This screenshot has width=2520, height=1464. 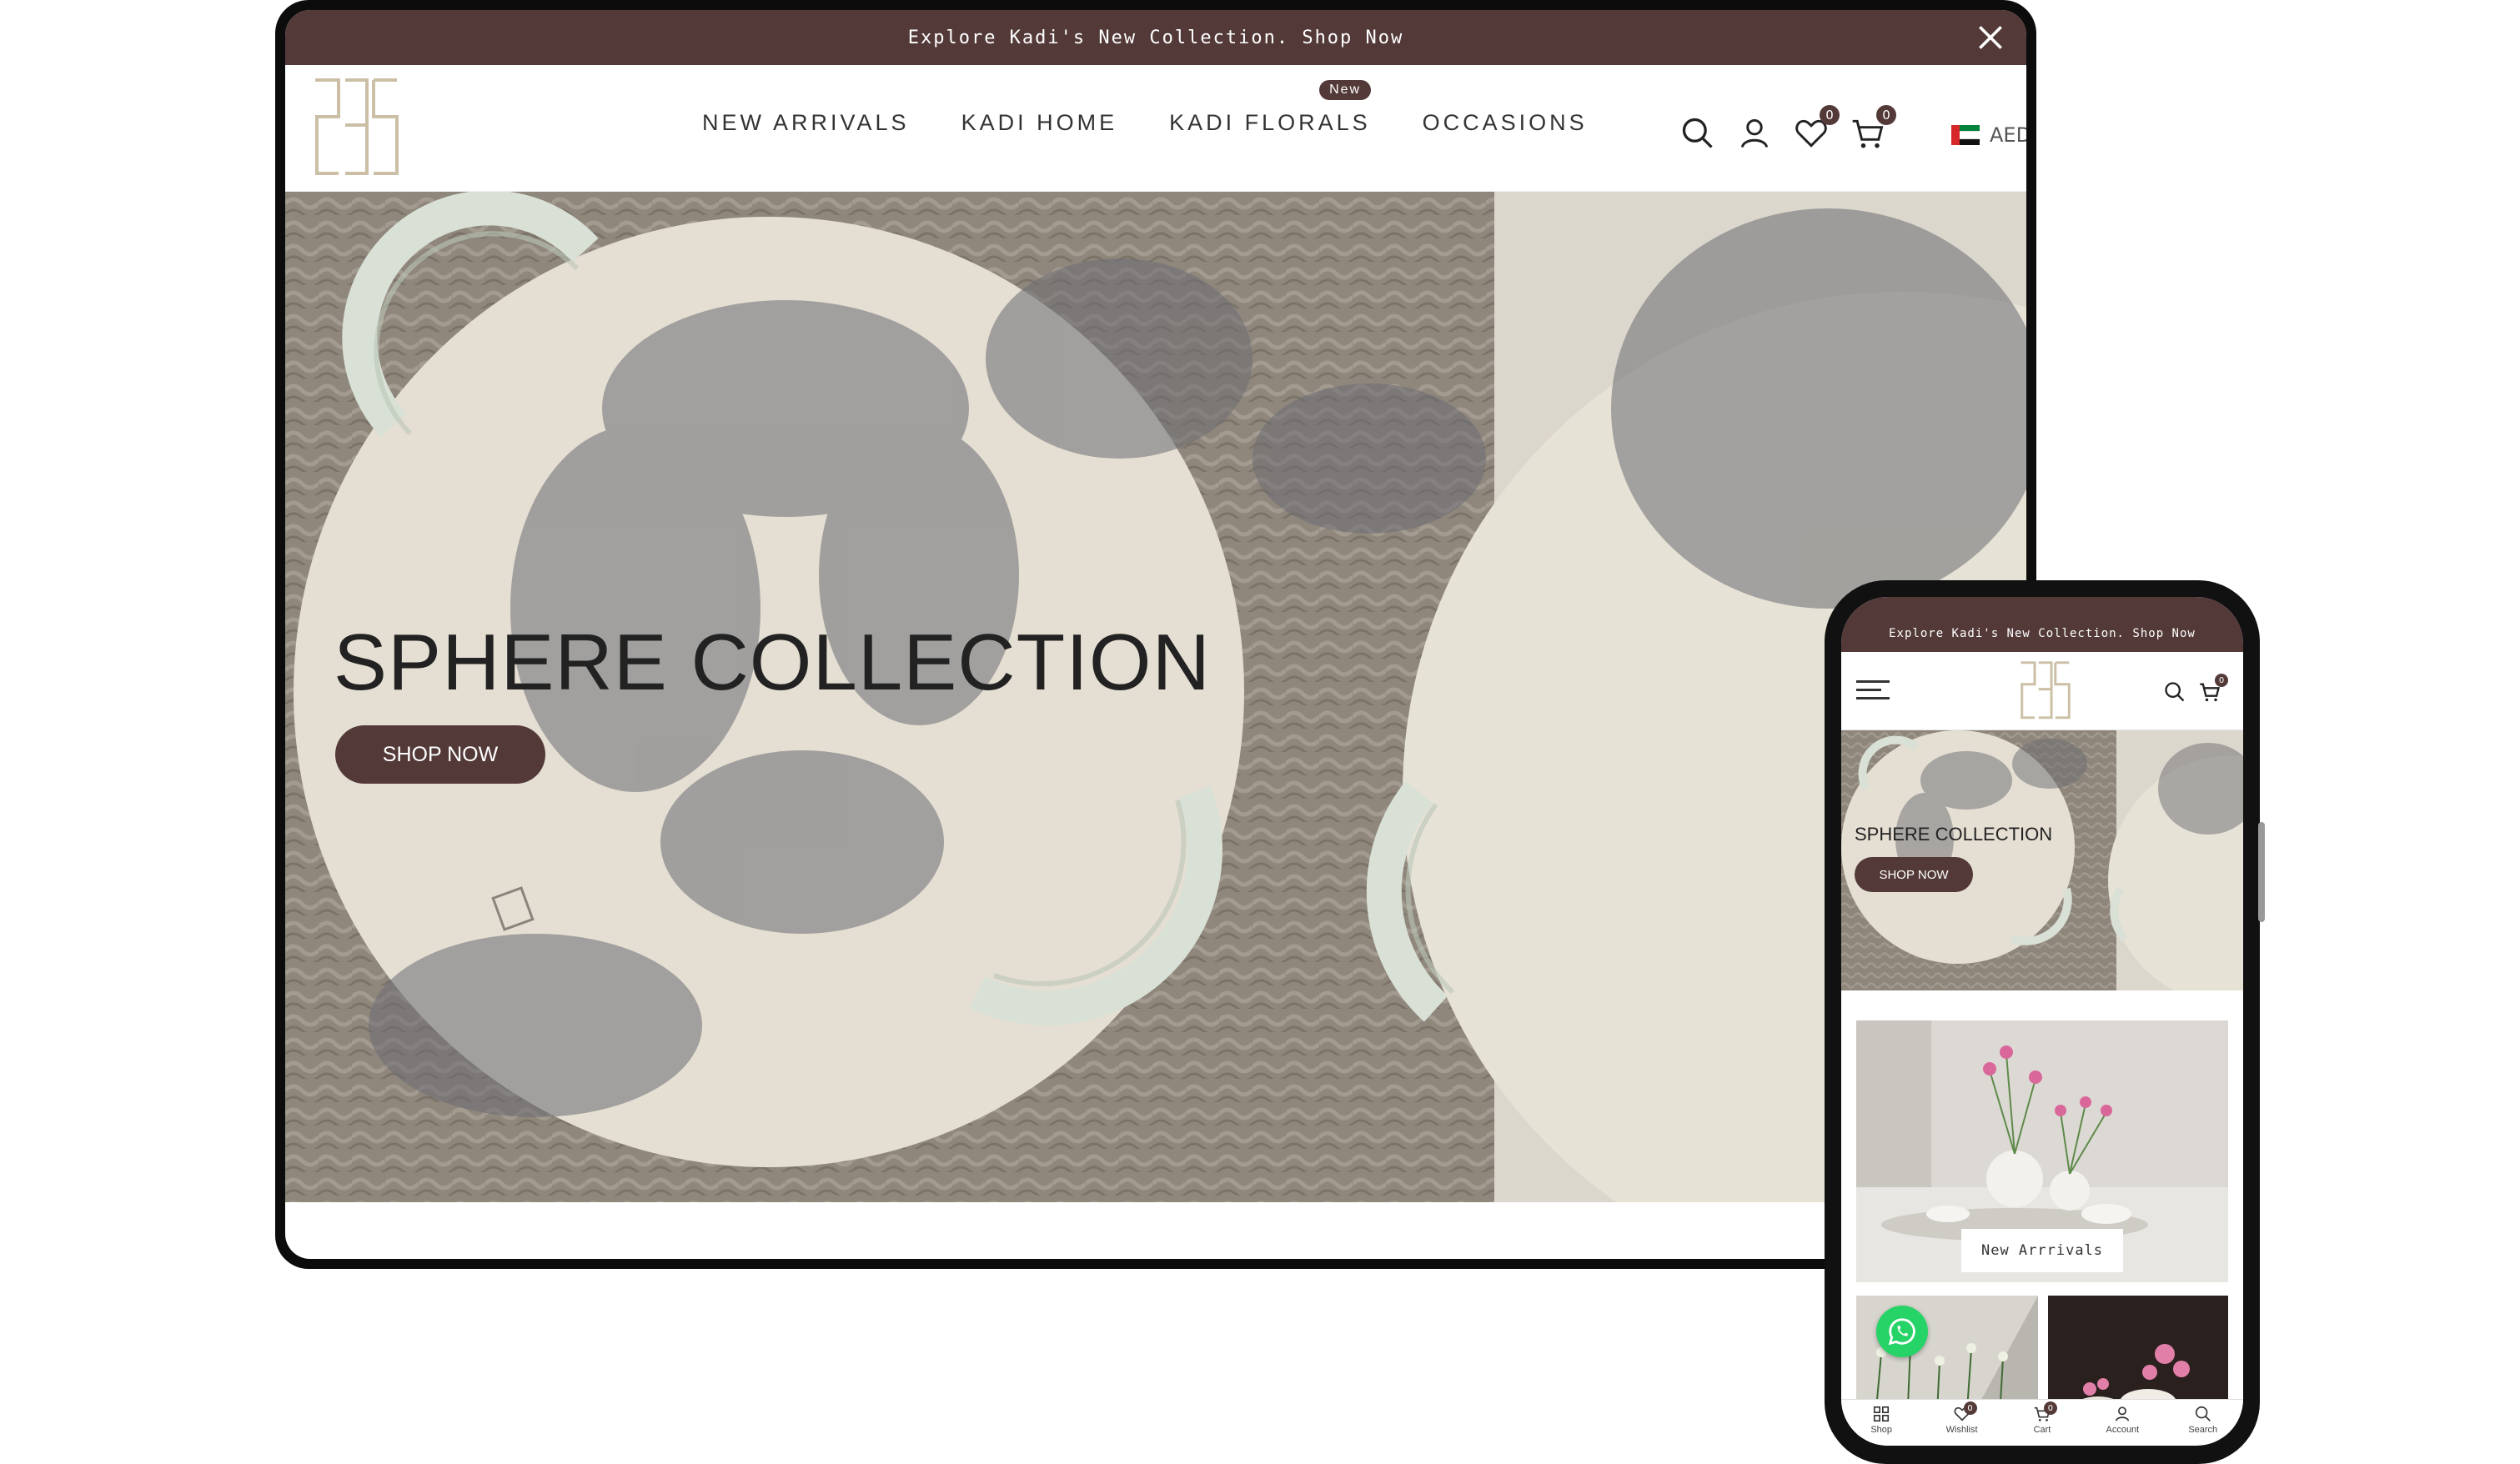 What do you see at coordinates (2045, 692) in the screenshot?
I see `mobile-brand-logo` at bounding box center [2045, 692].